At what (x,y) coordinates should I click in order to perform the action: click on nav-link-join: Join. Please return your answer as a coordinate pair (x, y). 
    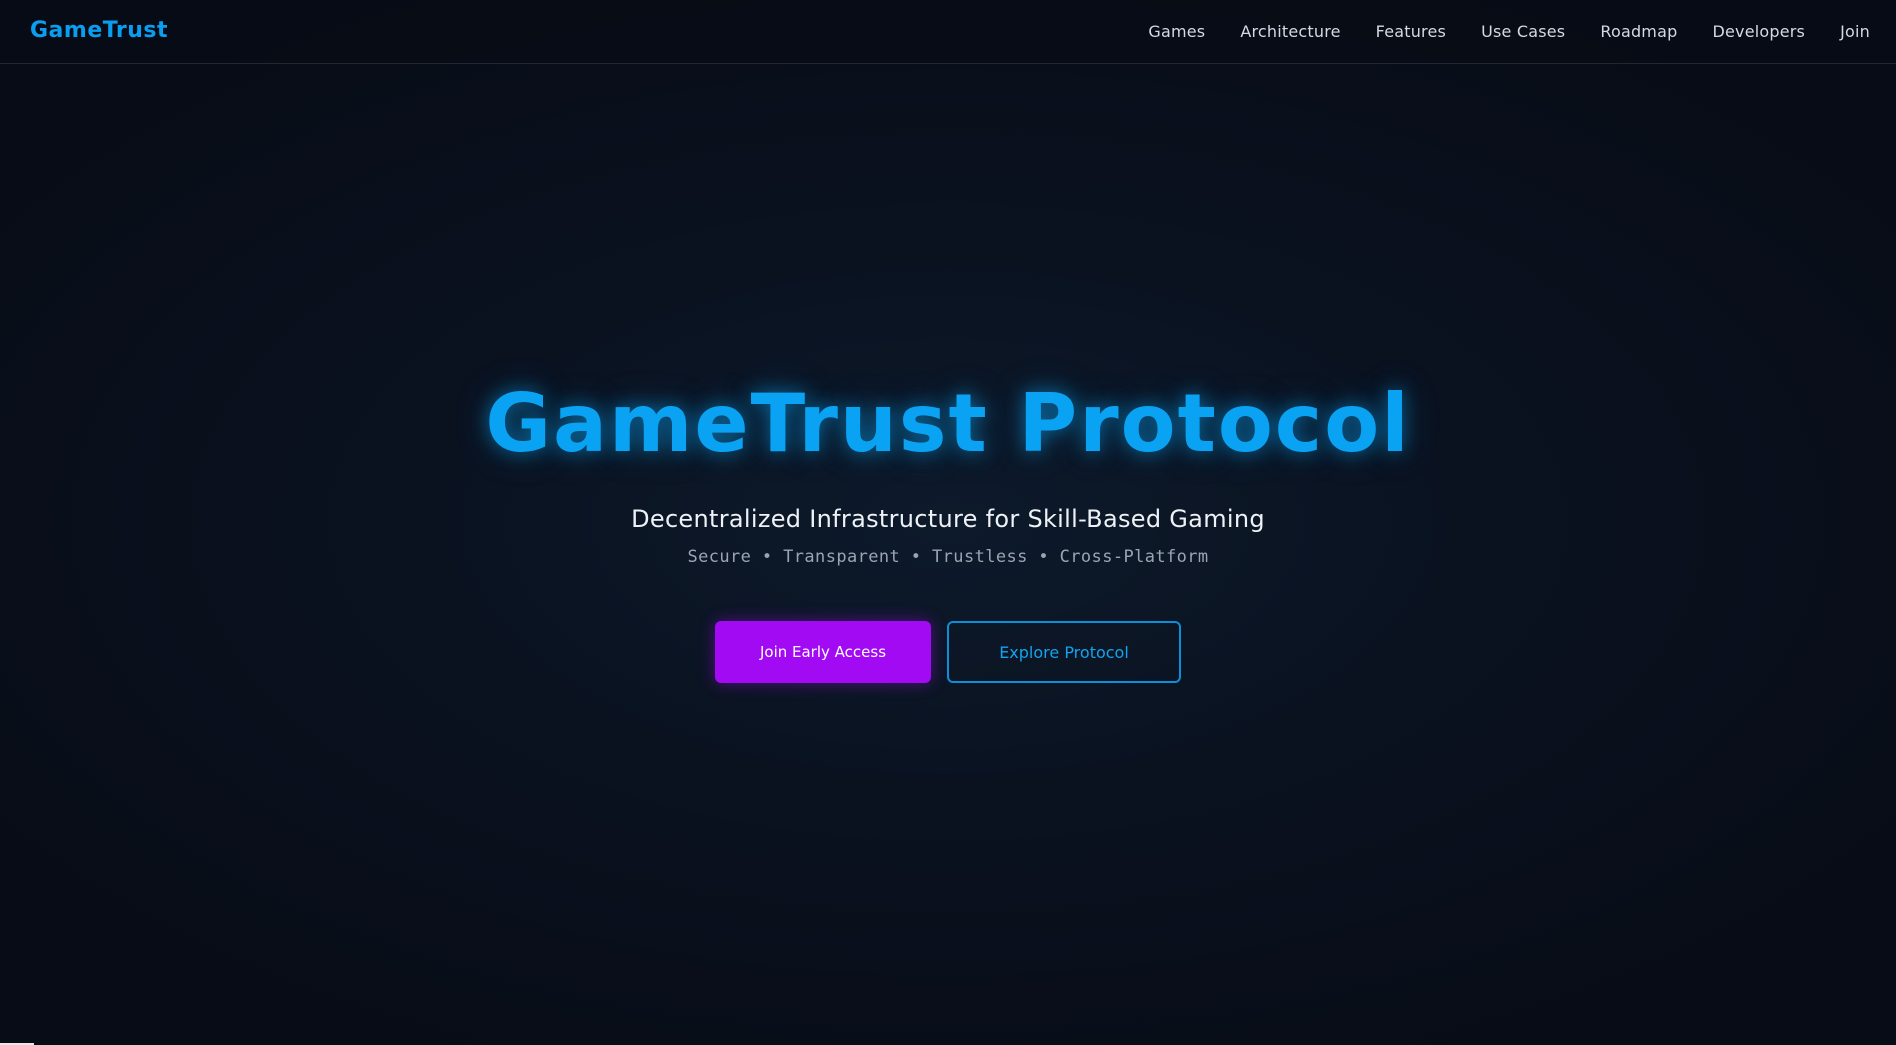
    Looking at the image, I should click on (1855, 31).